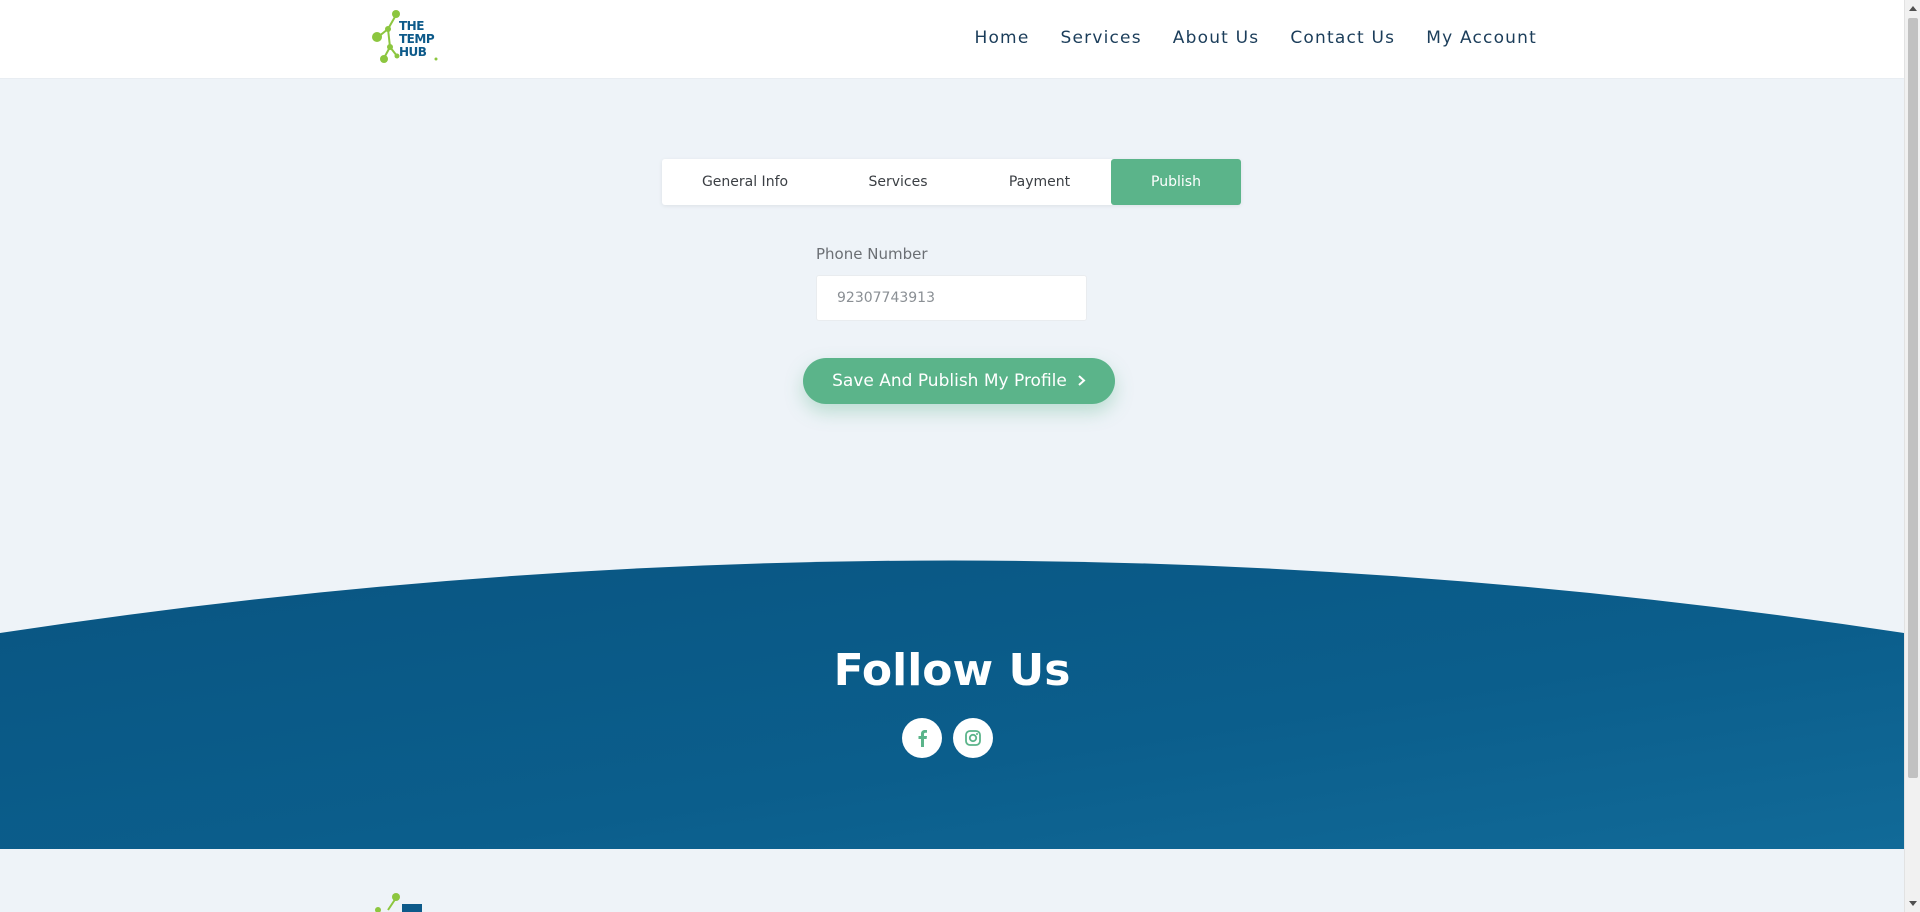 The height and width of the screenshot is (912, 1920). Describe the element at coordinates (1913, 8) in the screenshot. I see `scroll-up-icon` at that location.